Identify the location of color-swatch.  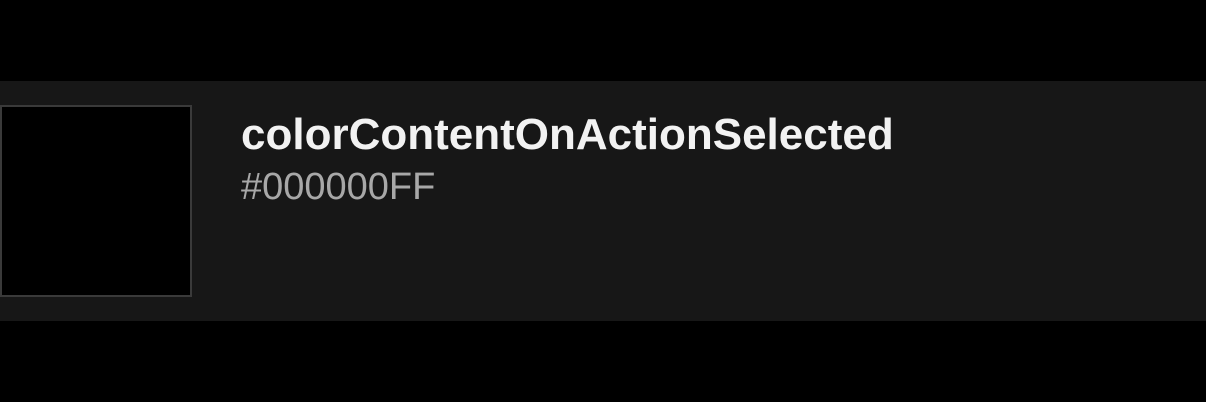
(96, 201).